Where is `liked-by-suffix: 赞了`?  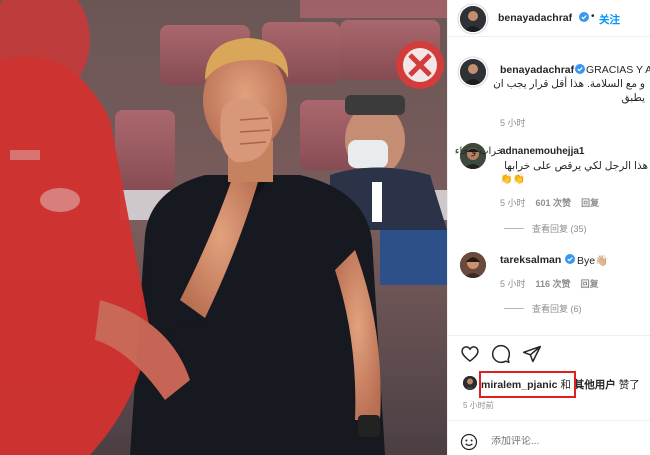 liked-by-suffix: 赞了 is located at coordinates (627, 385).